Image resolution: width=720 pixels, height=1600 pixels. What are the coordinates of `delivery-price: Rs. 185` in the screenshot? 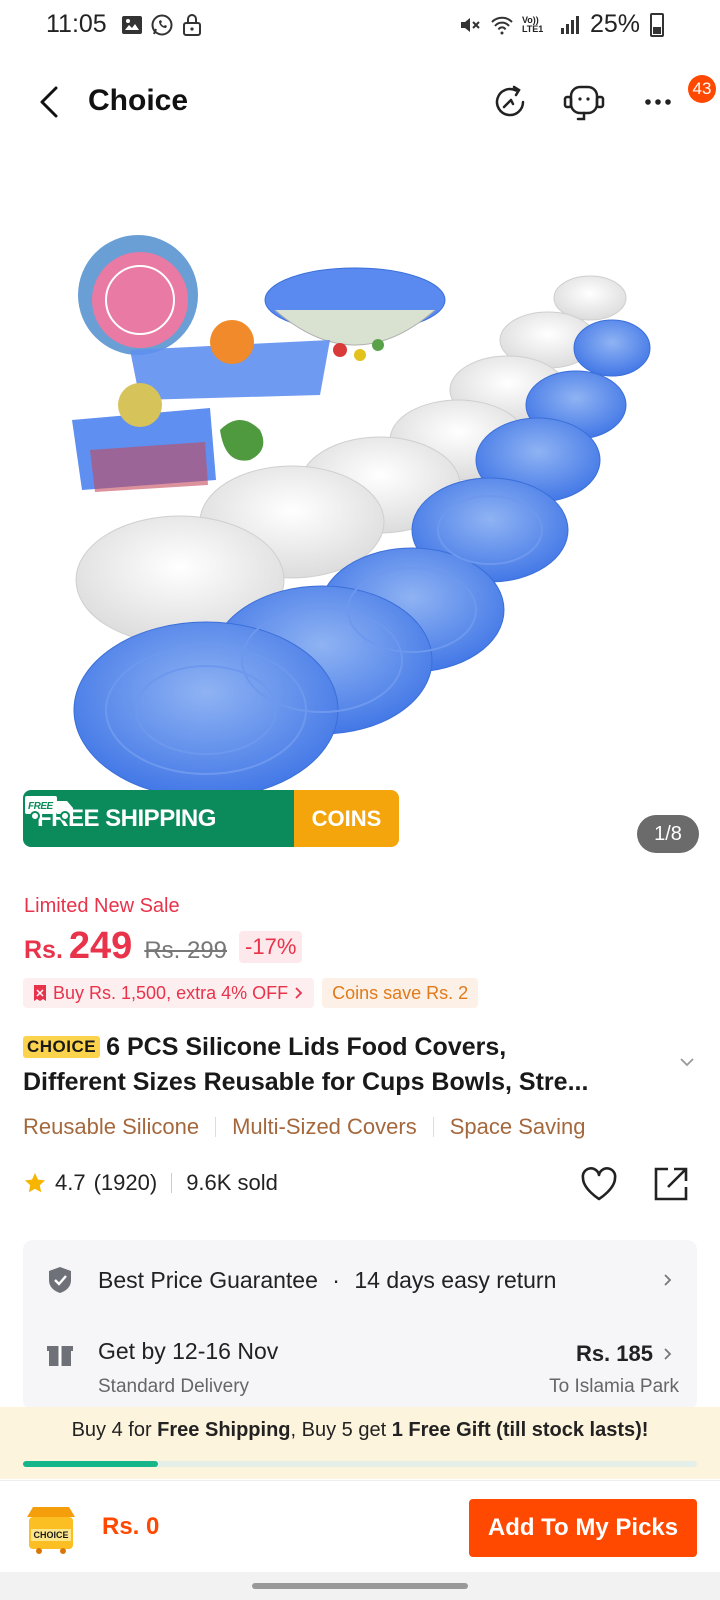 It's located at (614, 1353).